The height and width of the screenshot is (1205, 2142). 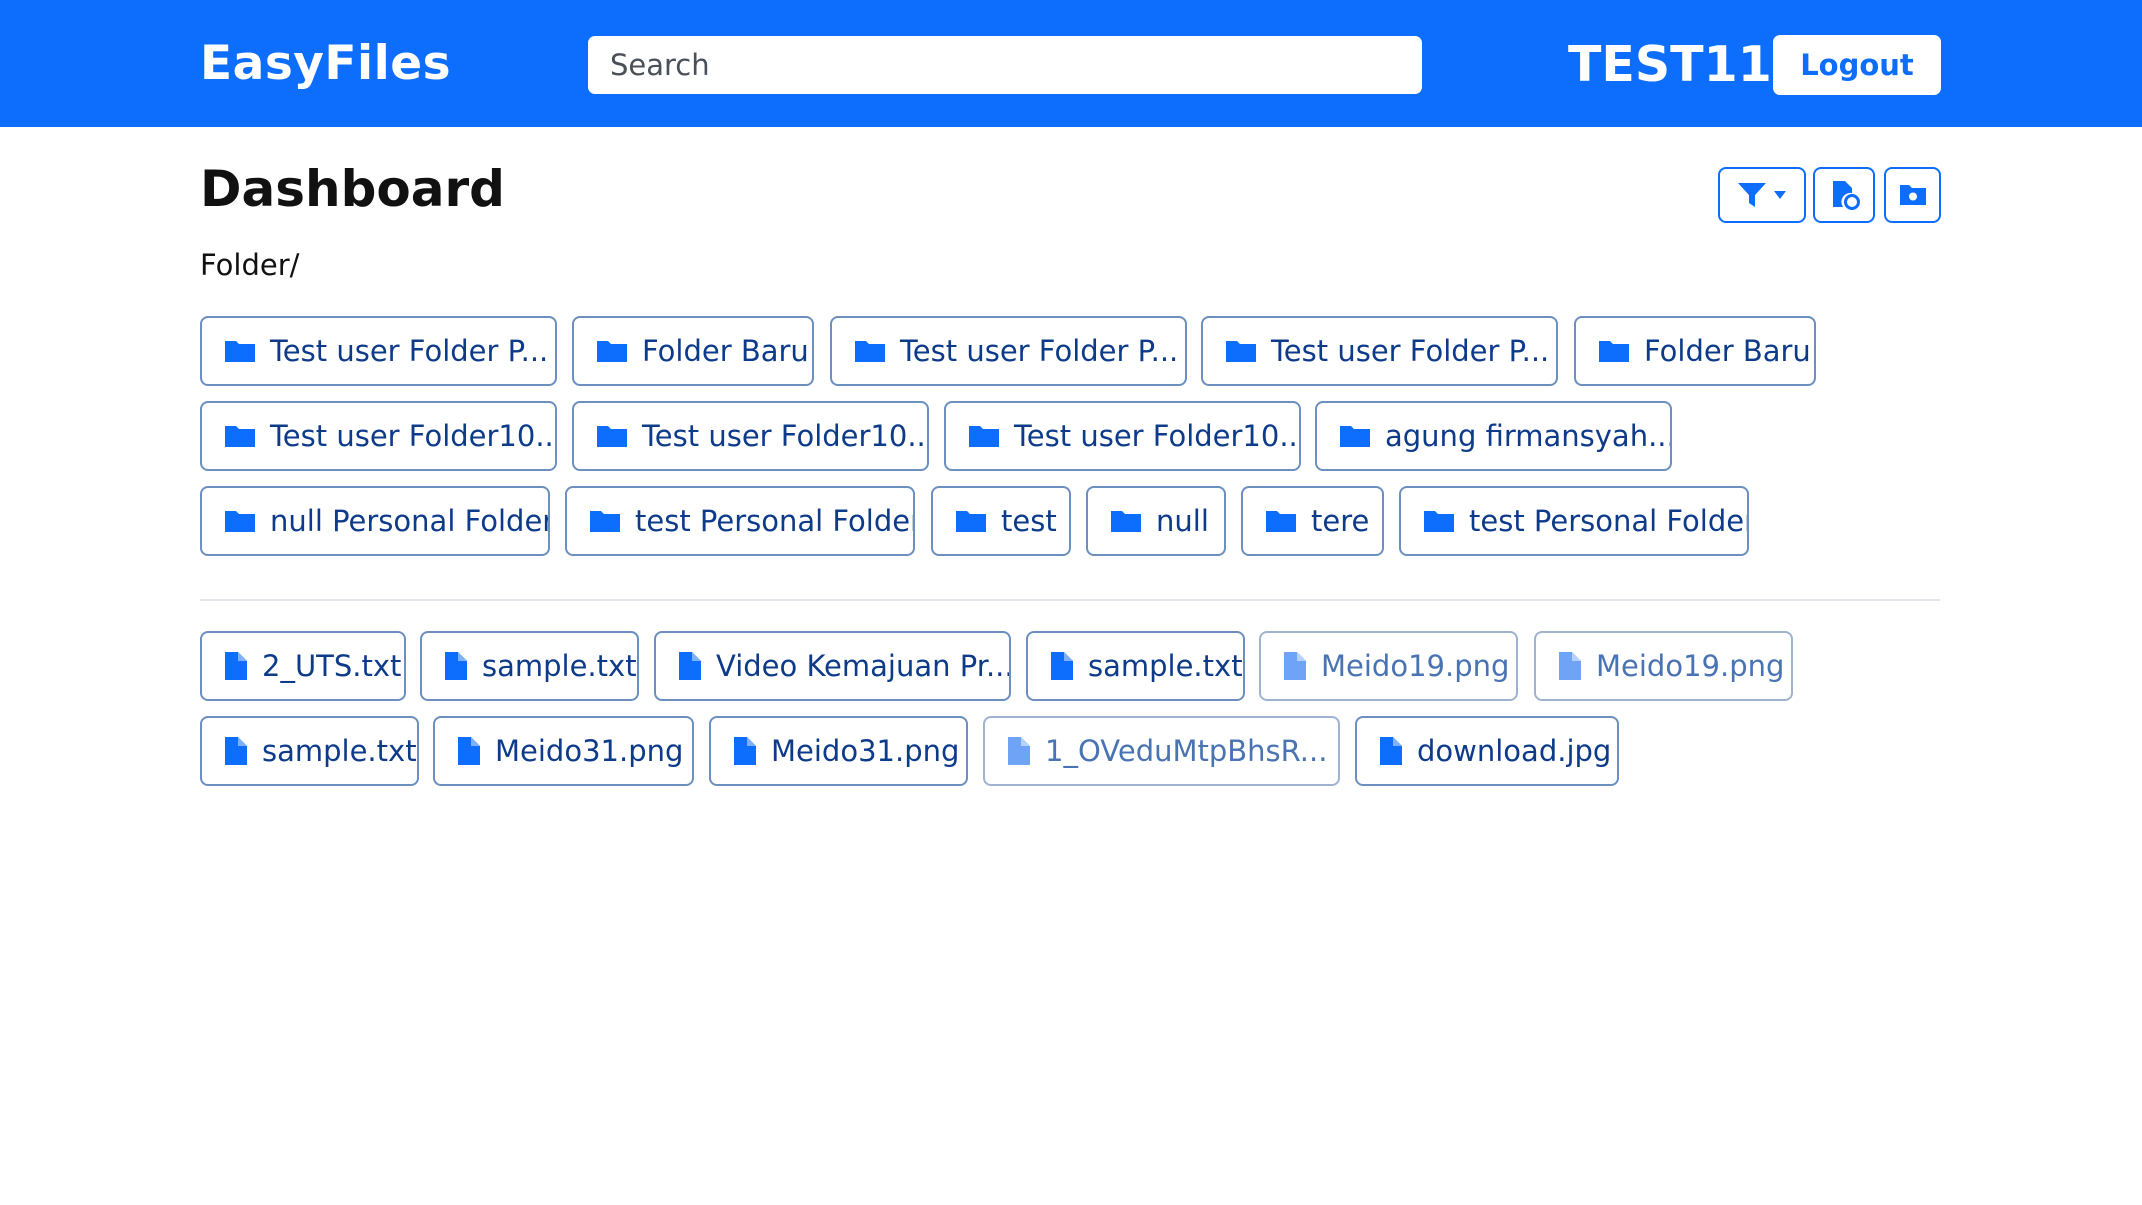 I want to click on search-input, so click(x=1005, y=65).